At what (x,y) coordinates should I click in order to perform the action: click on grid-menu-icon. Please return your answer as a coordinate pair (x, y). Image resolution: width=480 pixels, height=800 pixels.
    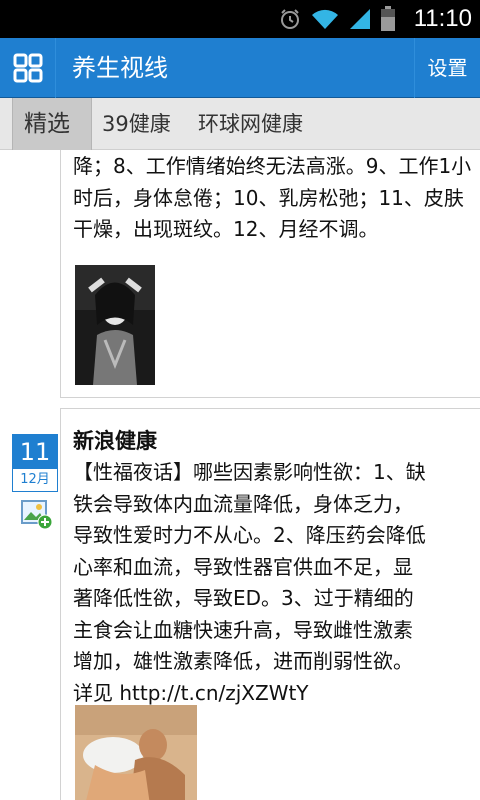
    Looking at the image, I should click on (27, 68).